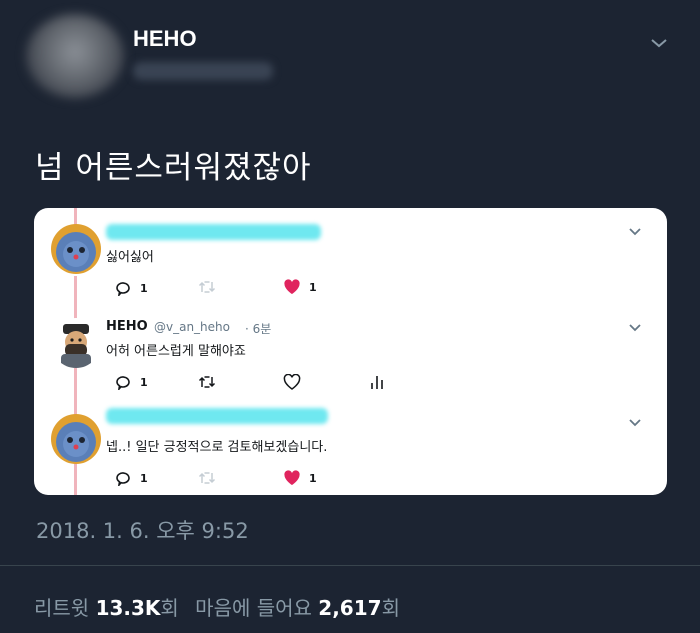  Describe the element at coordinates (350, 608) in the screenshot. I see `like-count: 2,617` at that location.